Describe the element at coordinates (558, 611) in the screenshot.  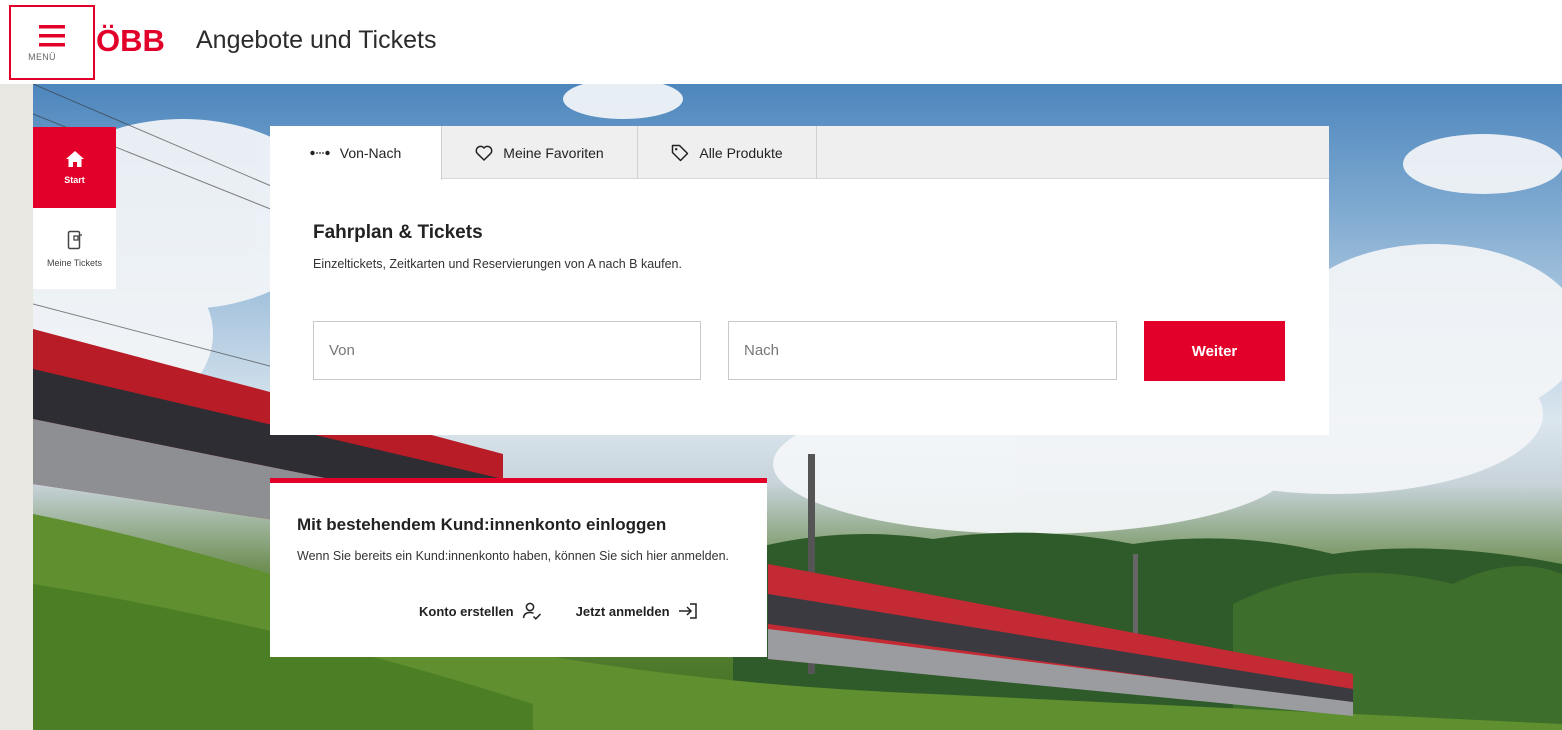
I see `login-actions: Konto erstellen Jetzt anmelden` at that location.